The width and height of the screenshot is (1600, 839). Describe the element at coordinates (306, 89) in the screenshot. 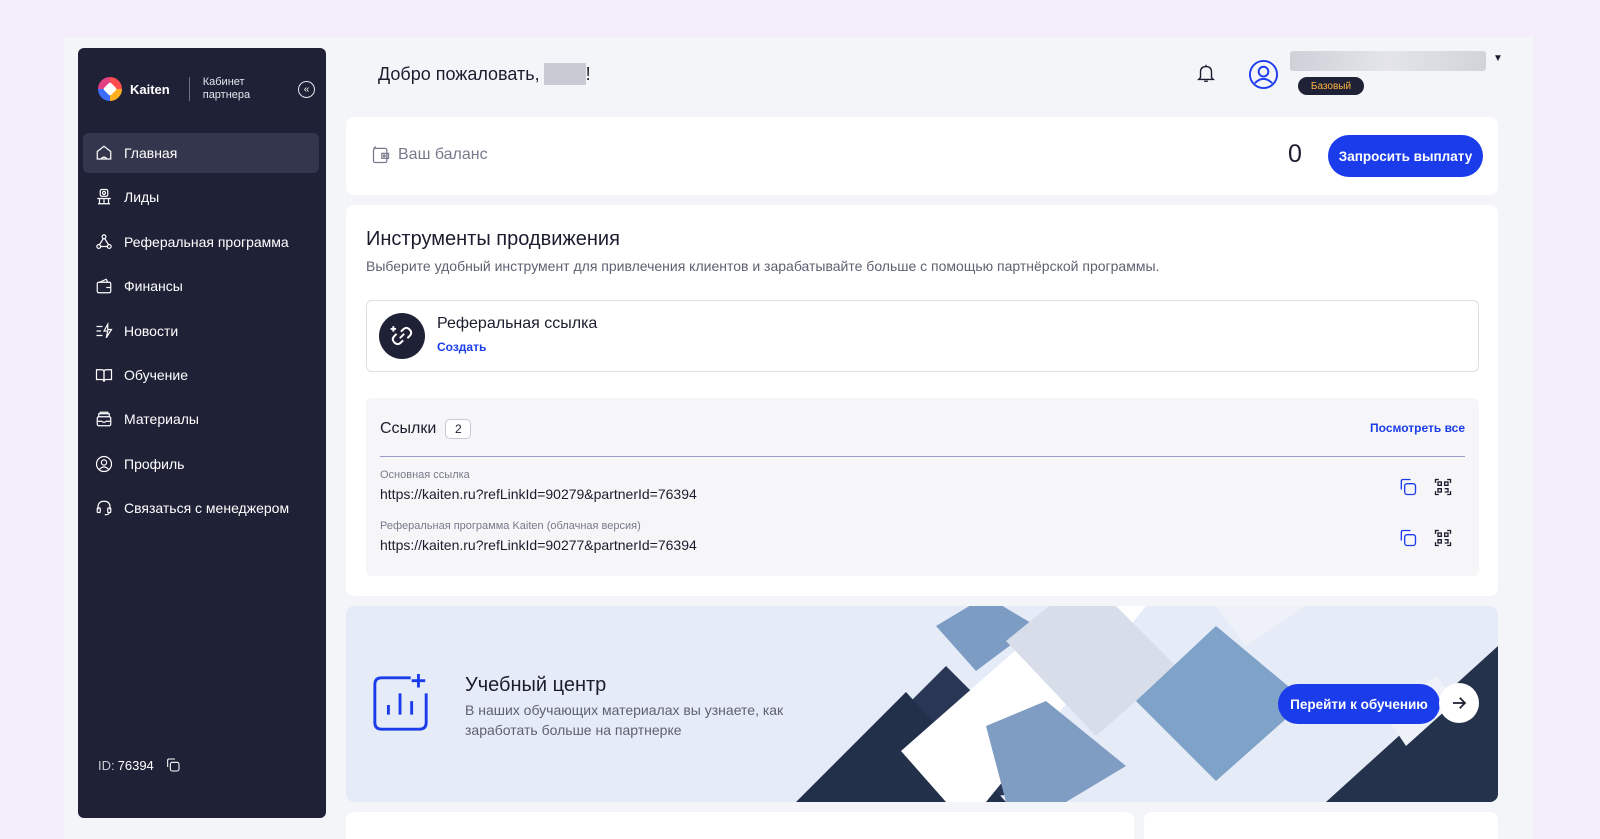

I see `collapse-sidebar-icon: «` at that location.